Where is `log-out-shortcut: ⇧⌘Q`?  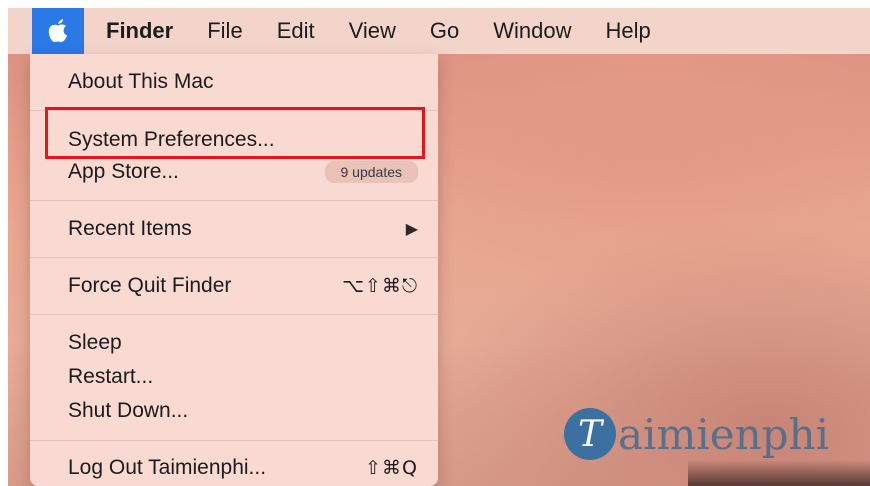 log-out-shortcut: ⇧⌘Q is located at coordinates (391, 468).